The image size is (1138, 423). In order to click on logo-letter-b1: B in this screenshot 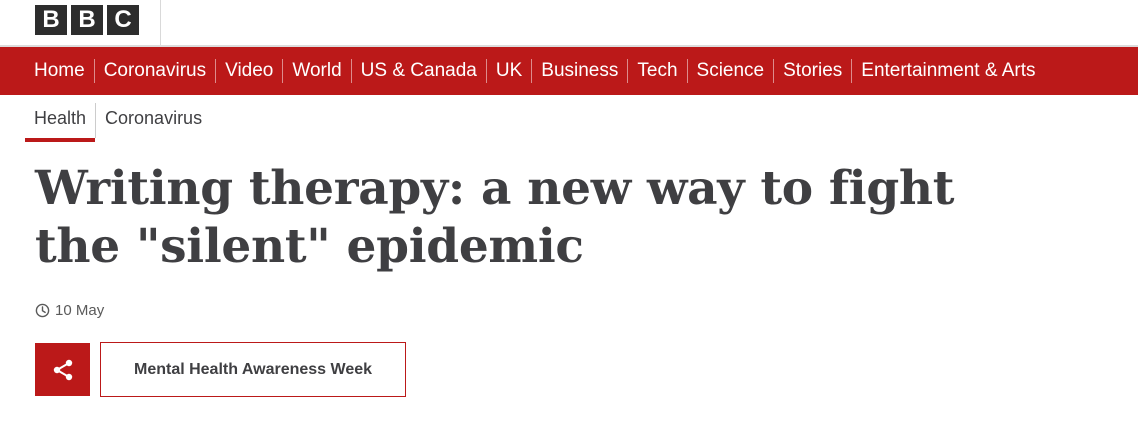, I will do `click(51, 20)`.